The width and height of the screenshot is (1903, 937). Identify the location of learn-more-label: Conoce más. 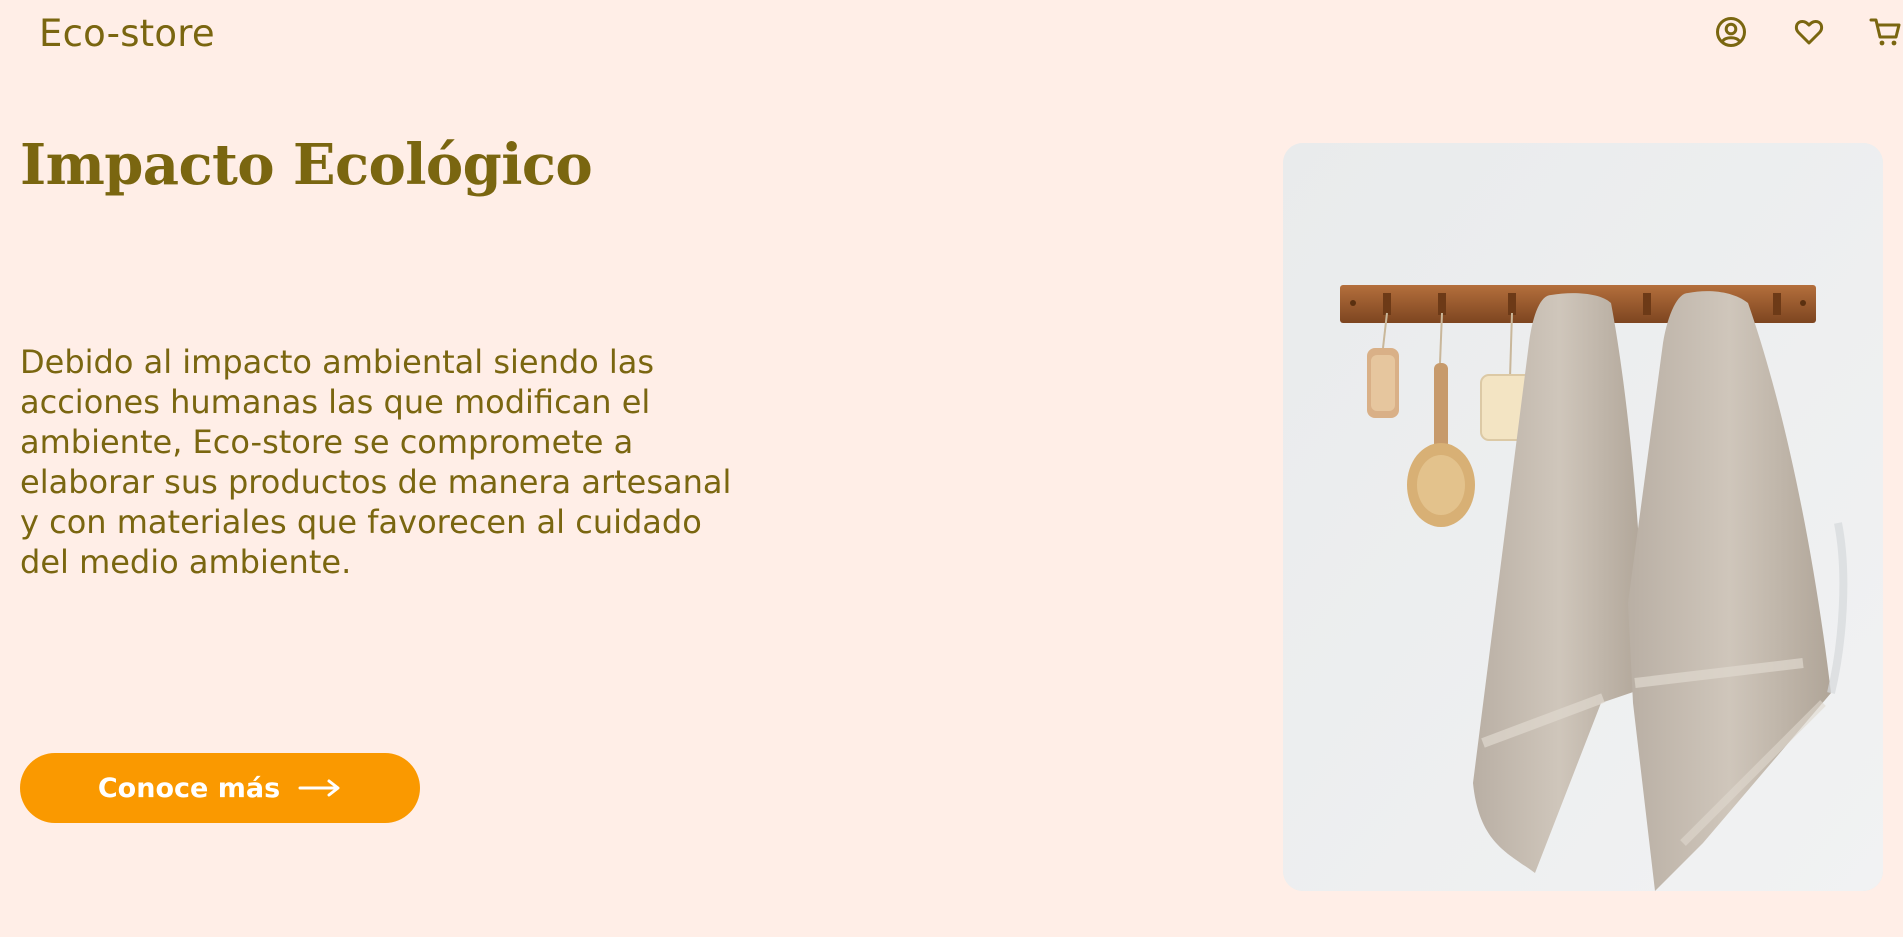
(189, 788).